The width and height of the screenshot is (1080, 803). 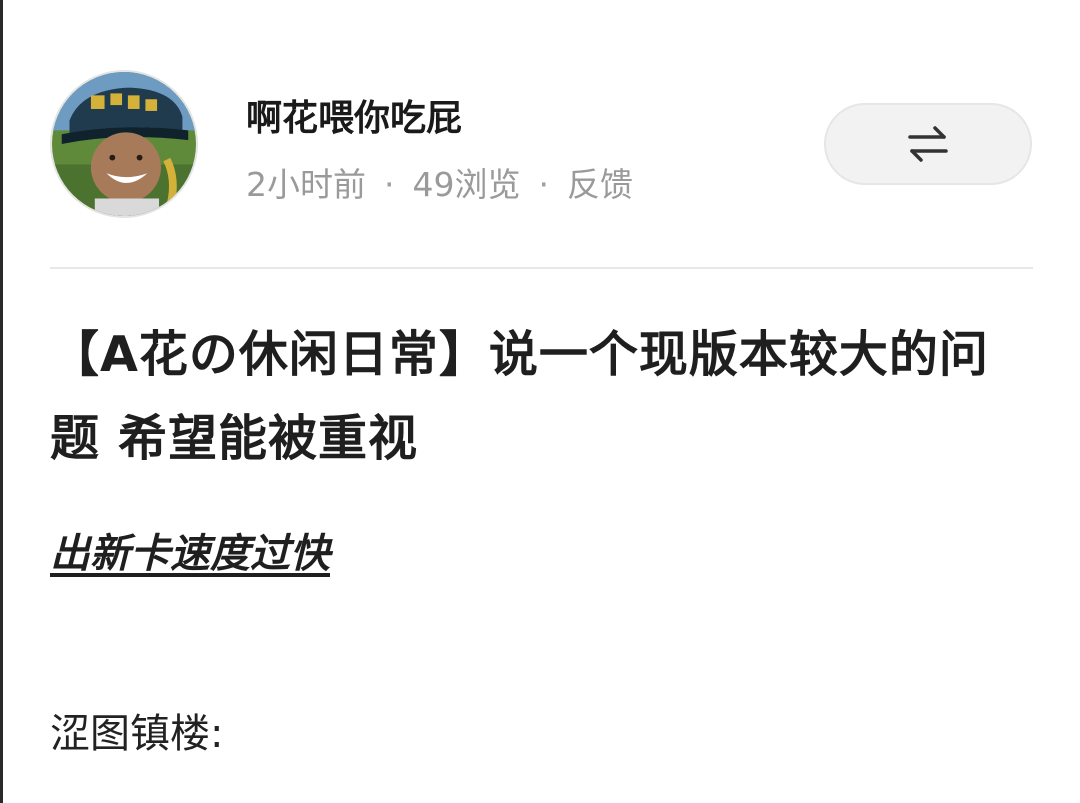 I want to click on view-count: 49浏览, so click(x=466, y=184).